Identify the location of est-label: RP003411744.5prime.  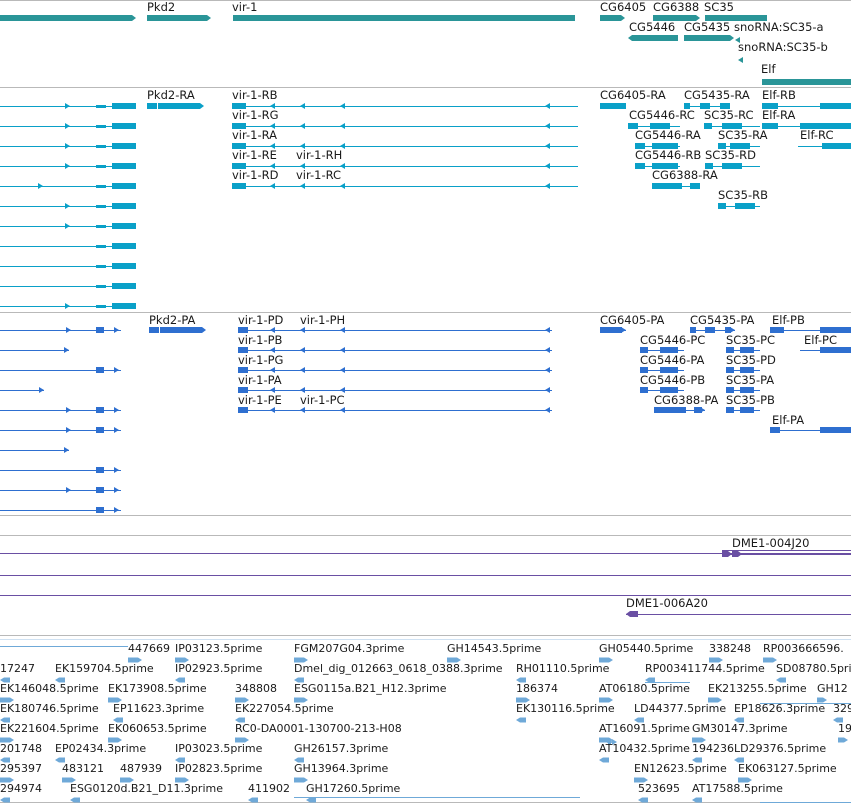
(705, 668).